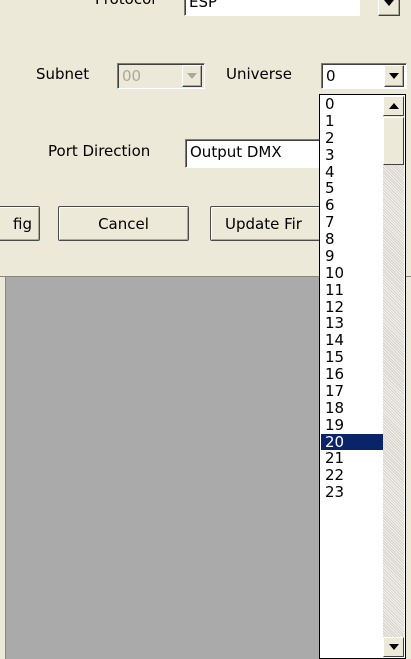 The width and height of the screenshot is (411, 659). I want to click on config-button-label: fig, so click(22, 223).